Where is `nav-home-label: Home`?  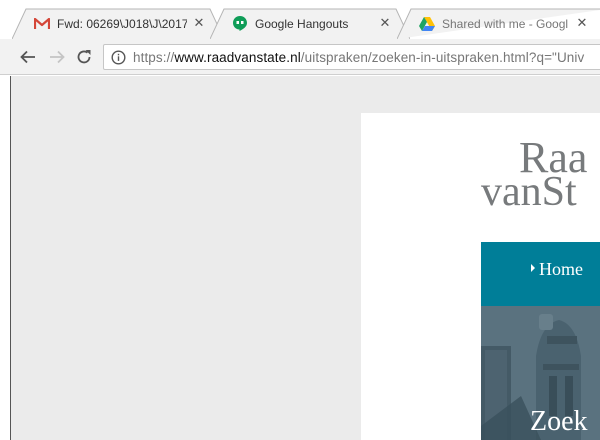
nav-home-label: Home is located at coordinates (561, 269).